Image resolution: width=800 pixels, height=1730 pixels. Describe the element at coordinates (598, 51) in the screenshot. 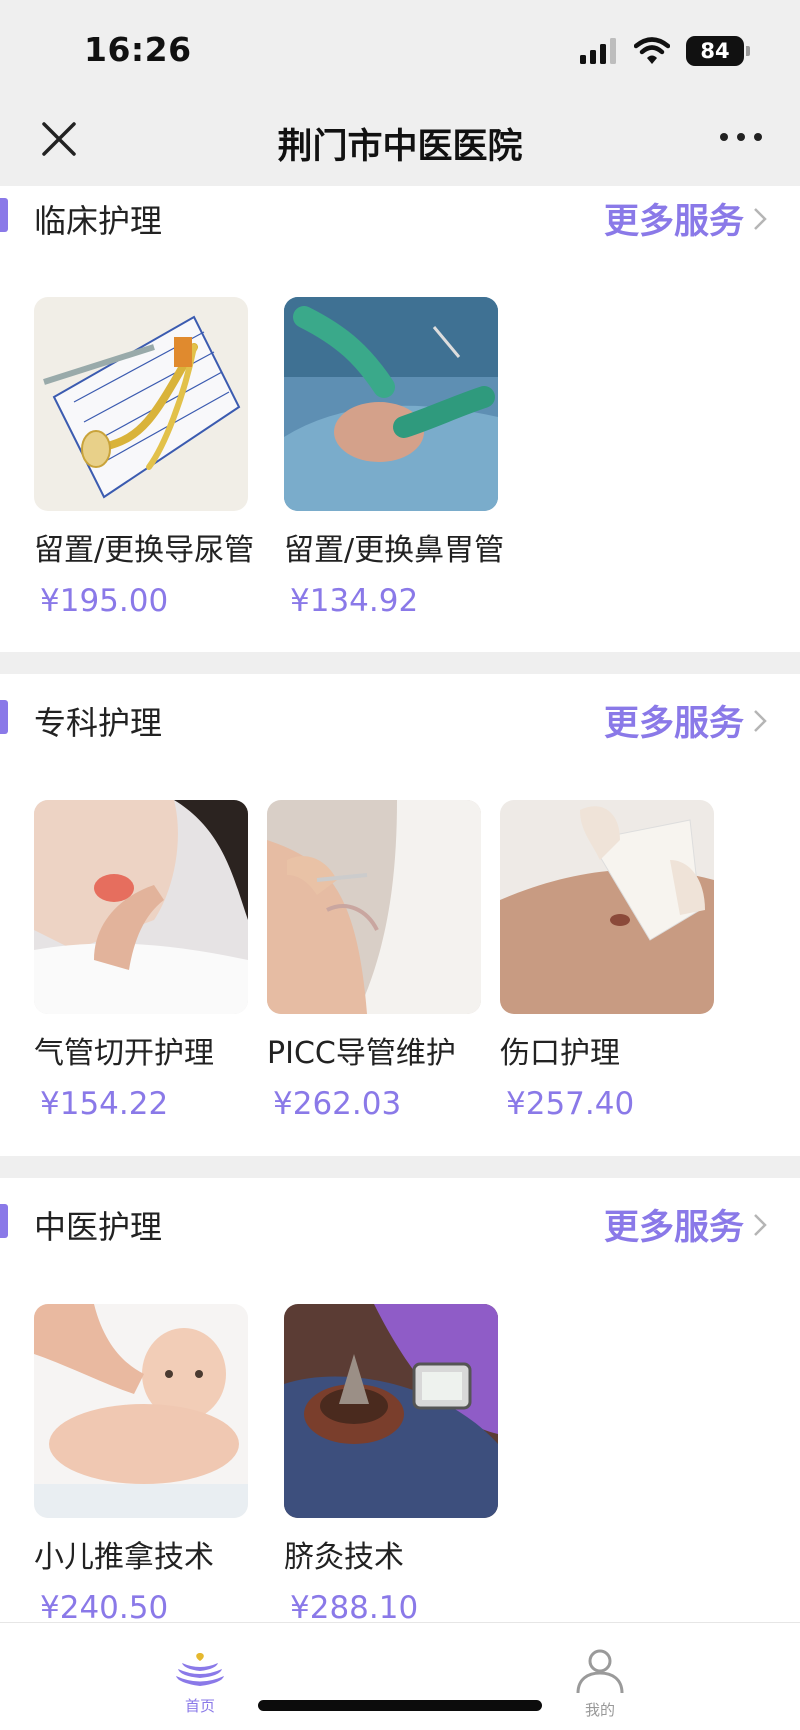

I see `cellular-signal-icon` at that location.